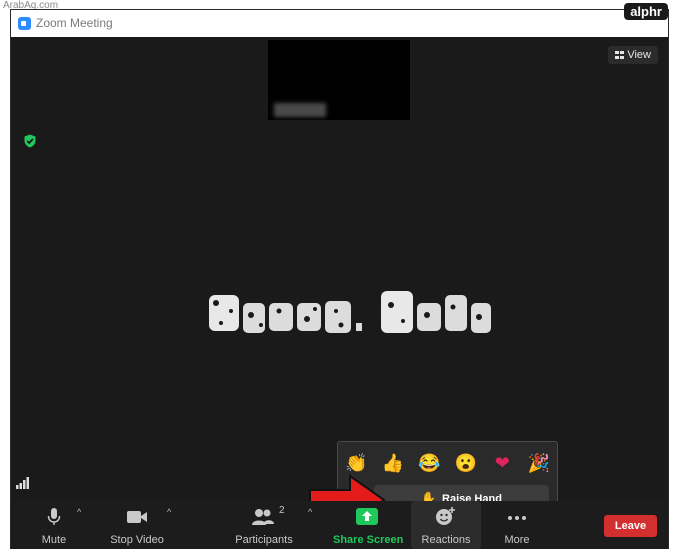 The image size is (680, 554). What do you see at coordinates (445, 516) in the screenshot?
I see `reactions-icon` at bounding box center [445, 516].